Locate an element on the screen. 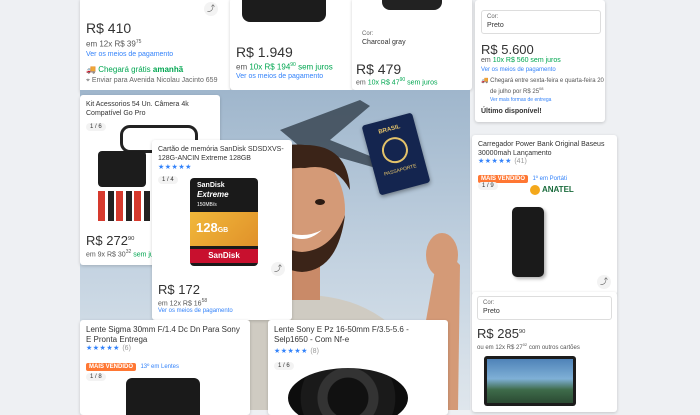 This screenshot has width=700, height=415. image-counter: 1 / 6 is located at coordinates (284, 366).